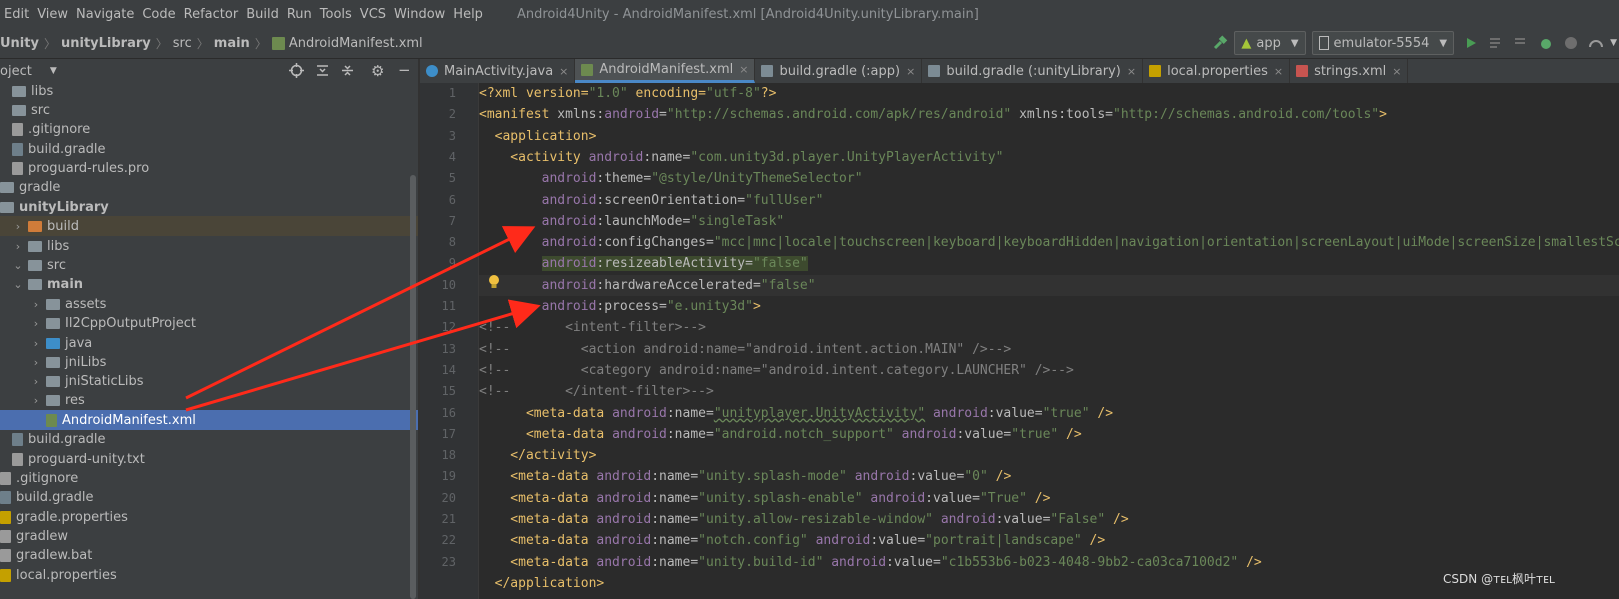 The width and height of the screenshot is (1619, 599). I want to click on hammer-icon, so click(1220, 43).